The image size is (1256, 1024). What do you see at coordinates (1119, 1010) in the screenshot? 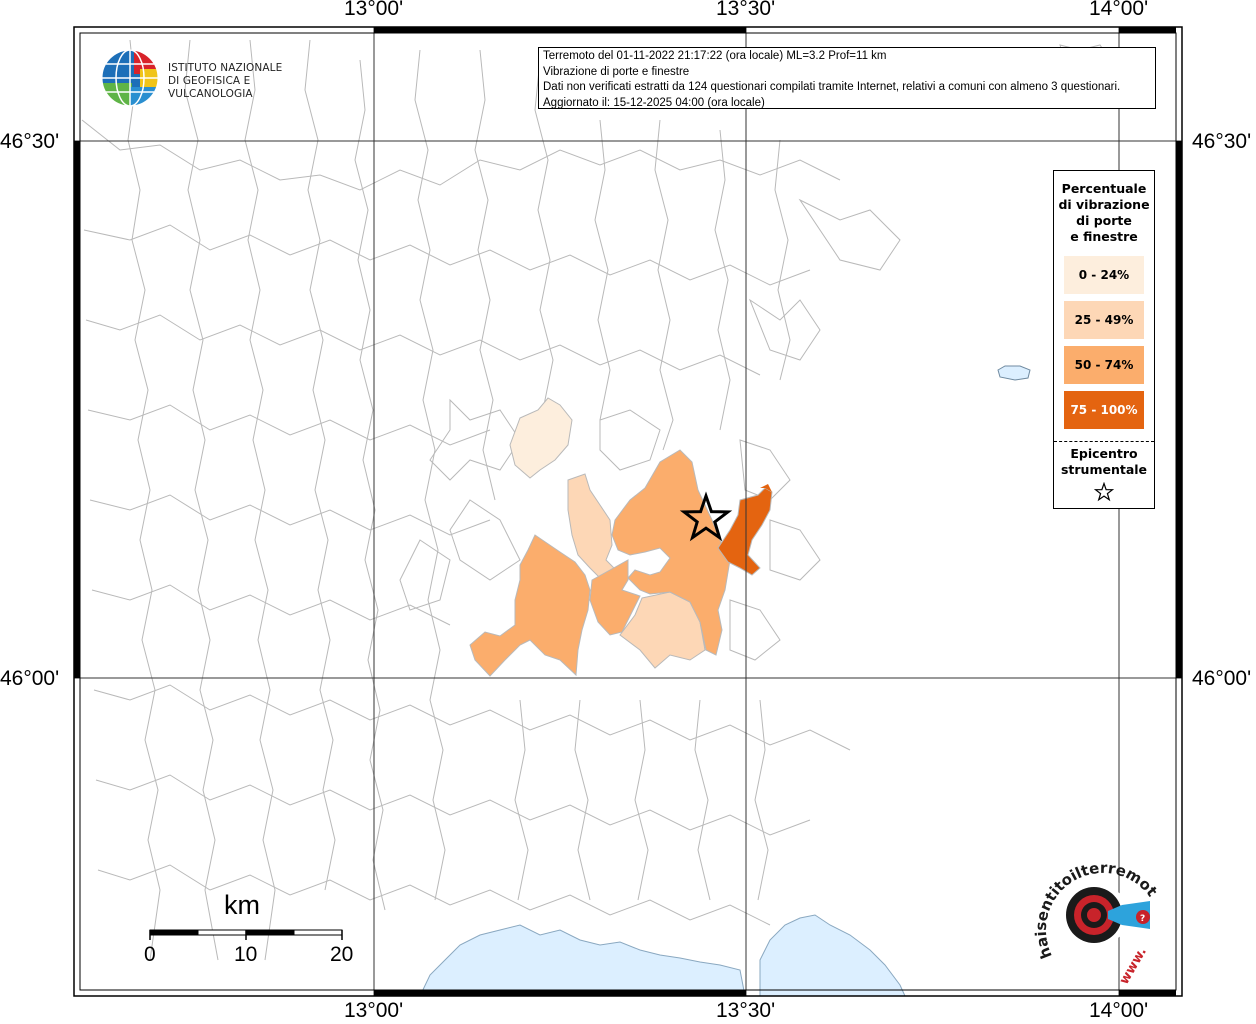
I see `longitude-label-bottom-14-00: 14°00'` at bounding box center [1119, 1010].